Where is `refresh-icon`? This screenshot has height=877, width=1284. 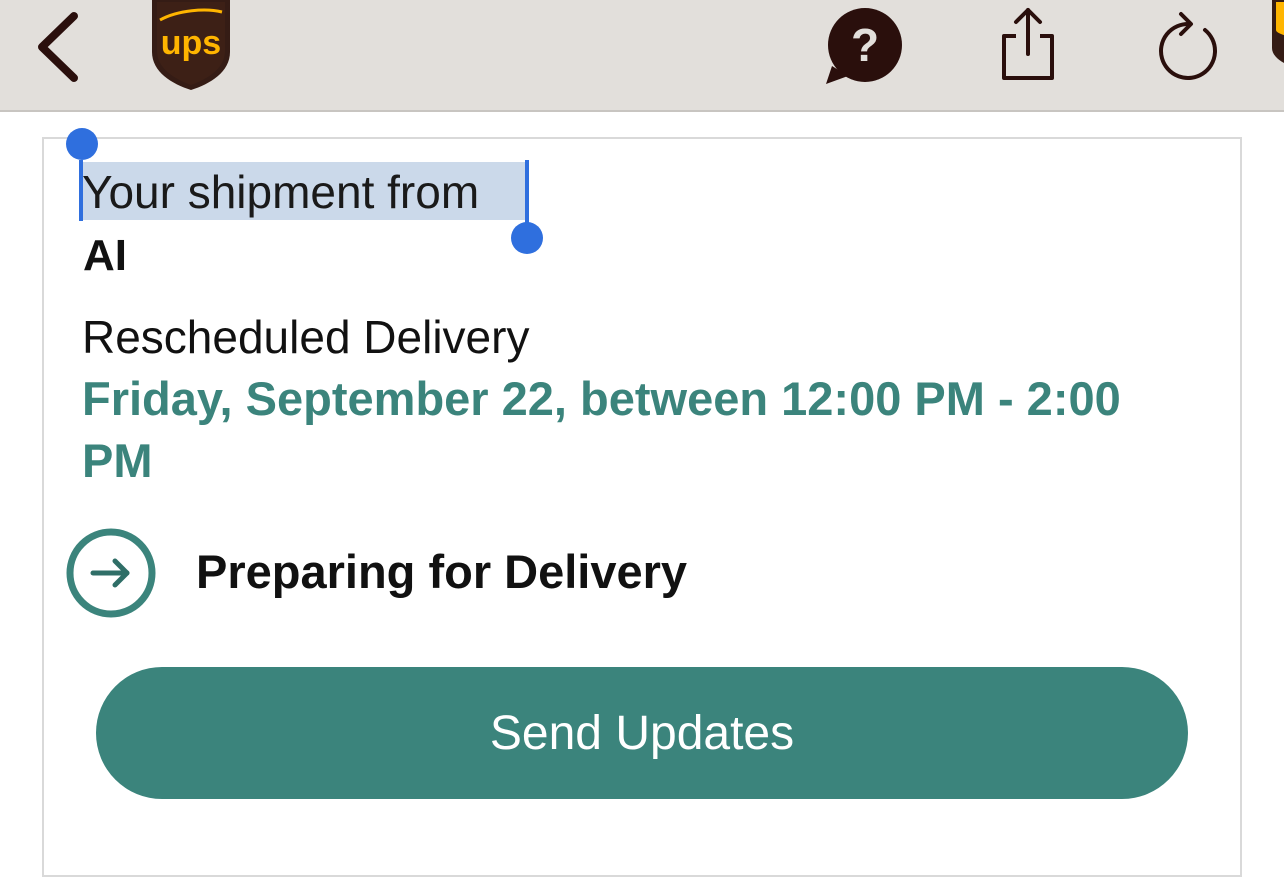 refresh-icon is located at coordinates (1188, 46).